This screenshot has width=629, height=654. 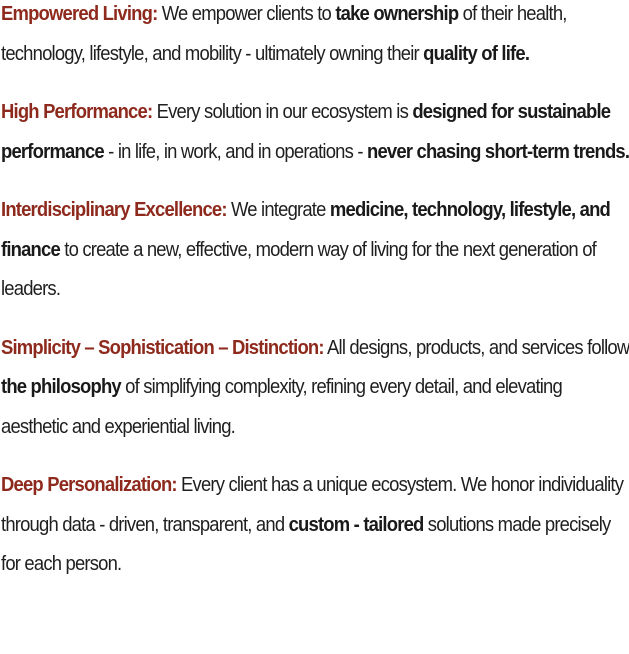 What do you see at coordinates (77, 111) in the screenshot?
I see `principle-heading: High Performance:` at bounding box center [77, 111].